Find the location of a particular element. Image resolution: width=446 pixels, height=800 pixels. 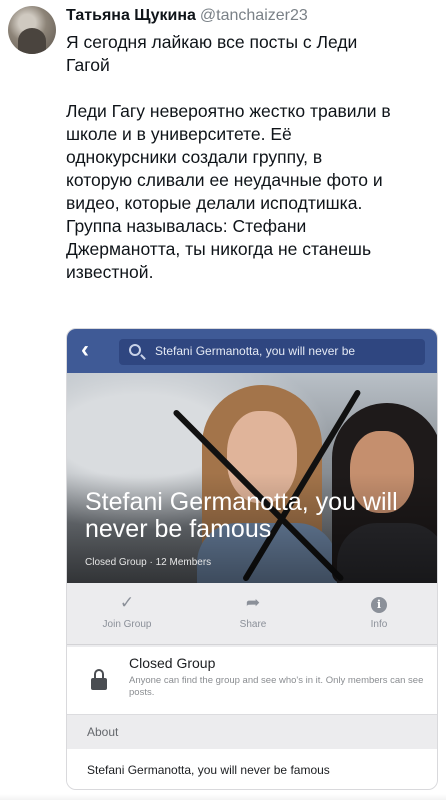

lock-icon is located at coordinates (99, 680).